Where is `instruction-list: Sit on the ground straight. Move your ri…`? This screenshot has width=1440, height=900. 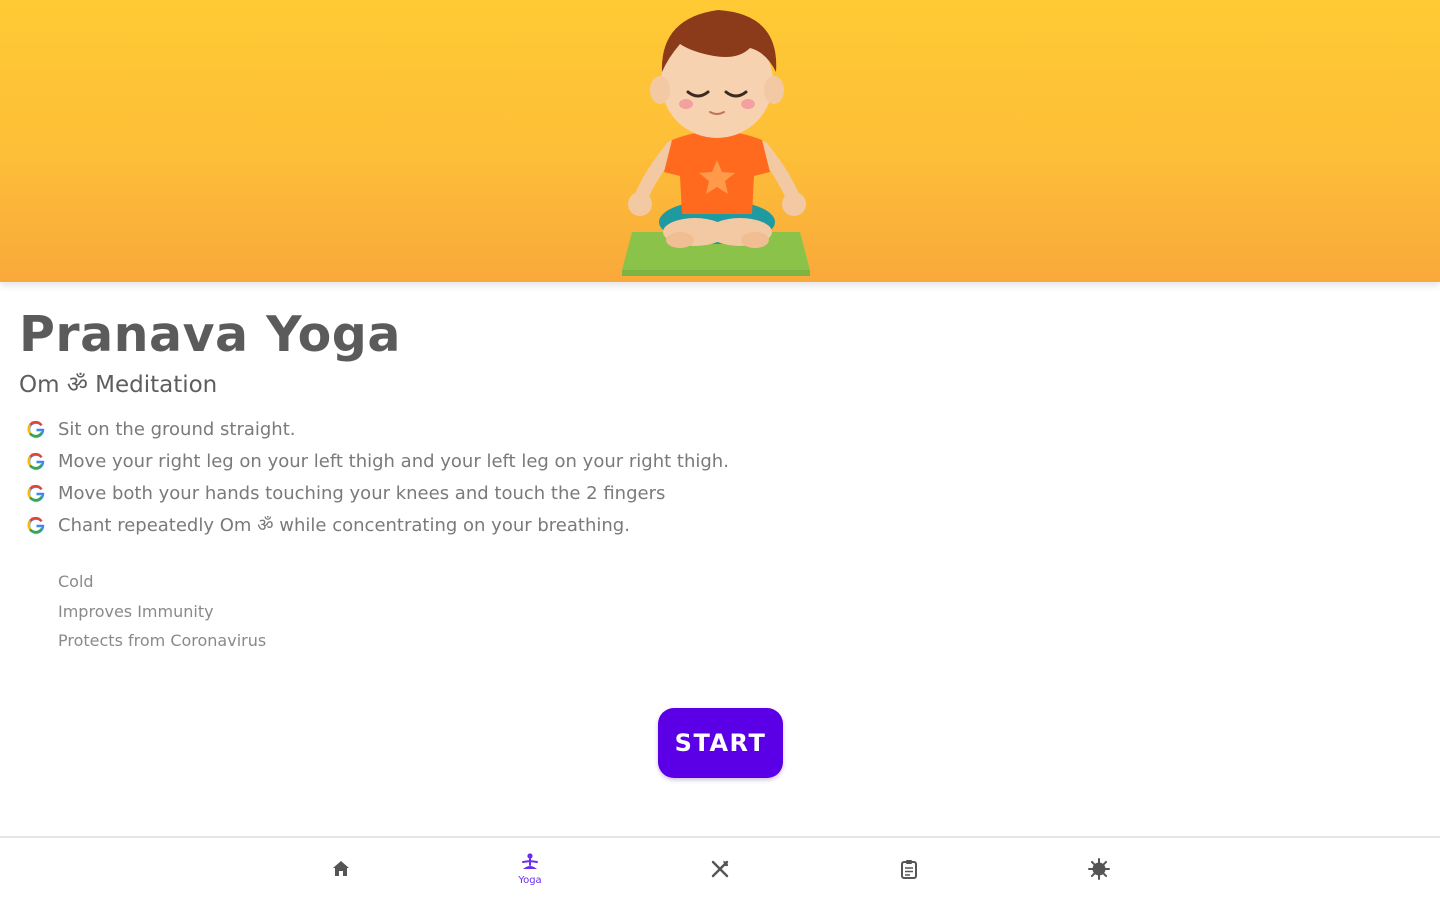
instruction-list: Sit on the ground straight. Move your ri… is located at coordinates (377, 477).